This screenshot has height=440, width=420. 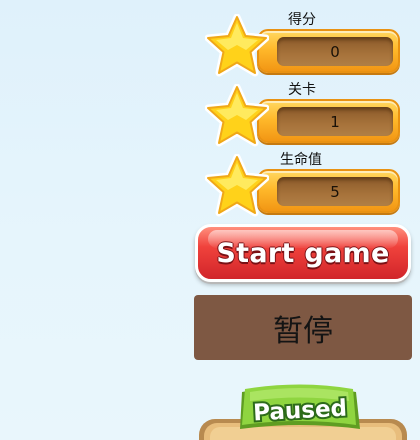 I want to click on lives-display: 生命值 5, so click(x=302, y=185).